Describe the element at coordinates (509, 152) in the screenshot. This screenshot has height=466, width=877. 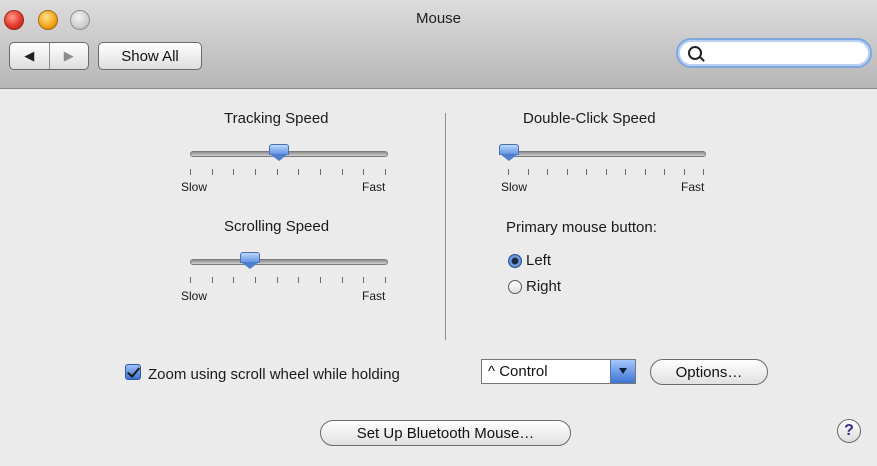
I see `double-click-speed-slider-thumb` at that location.